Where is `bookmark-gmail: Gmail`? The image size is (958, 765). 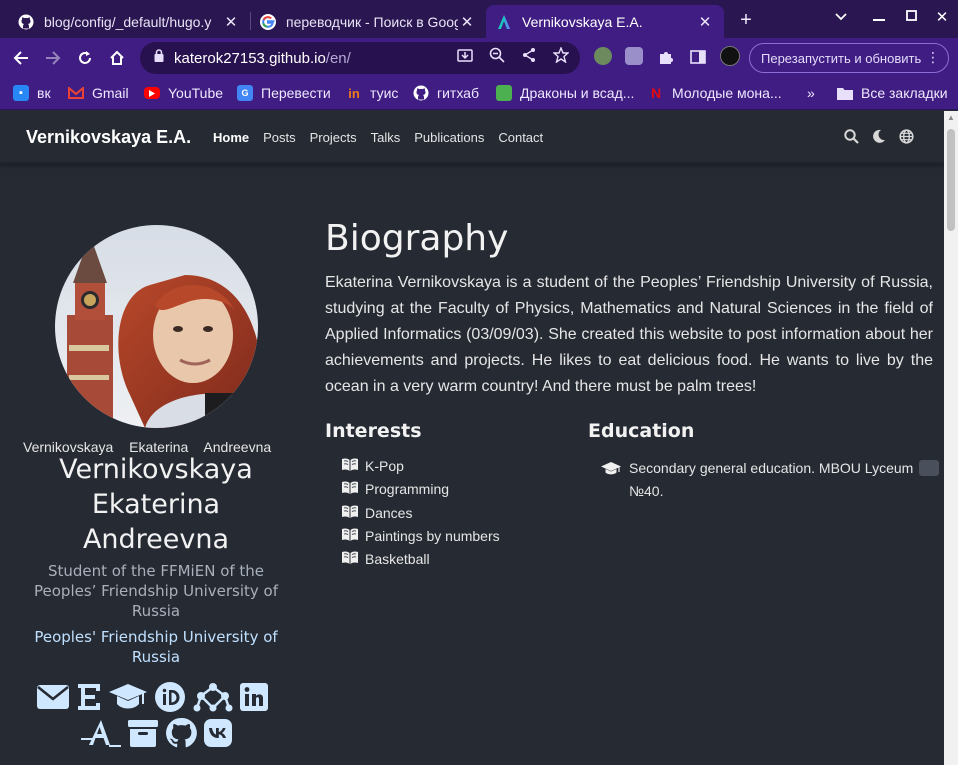
bookmark-gmail: Gmail is located at coordinates (98, 93).